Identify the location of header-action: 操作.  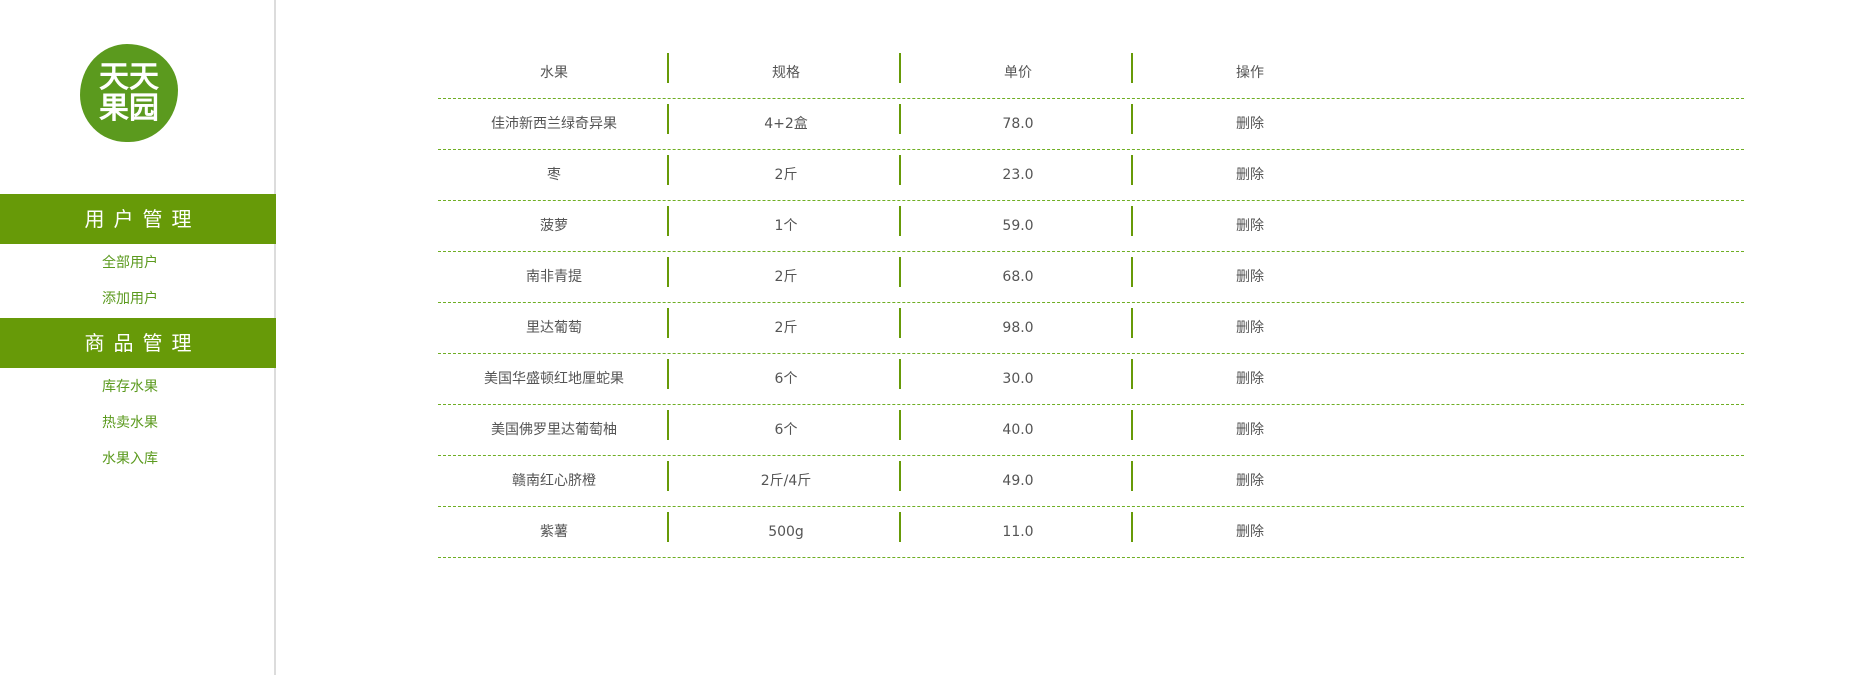
(1250, 73).